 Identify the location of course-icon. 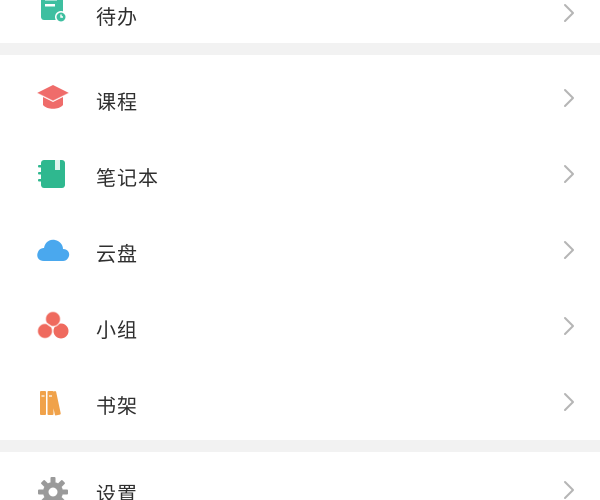
(53, 97).